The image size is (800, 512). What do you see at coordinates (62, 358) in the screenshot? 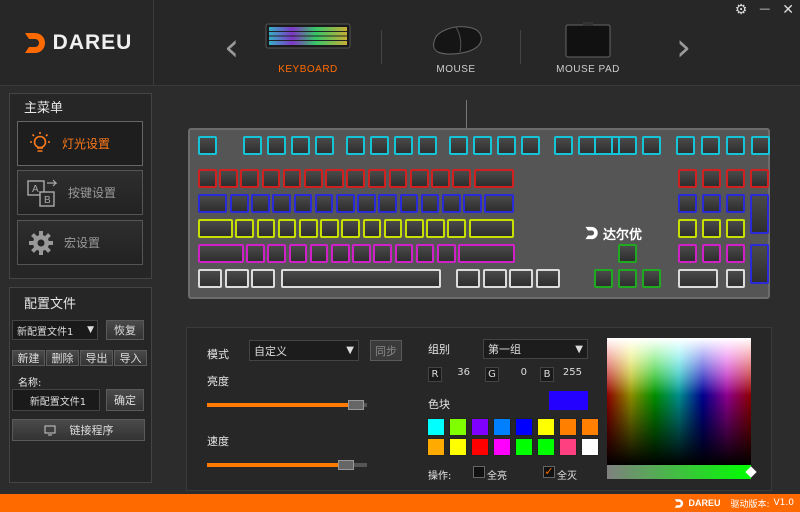
I see `delete-profile-button: 删除` at bounding box center [62, 358].